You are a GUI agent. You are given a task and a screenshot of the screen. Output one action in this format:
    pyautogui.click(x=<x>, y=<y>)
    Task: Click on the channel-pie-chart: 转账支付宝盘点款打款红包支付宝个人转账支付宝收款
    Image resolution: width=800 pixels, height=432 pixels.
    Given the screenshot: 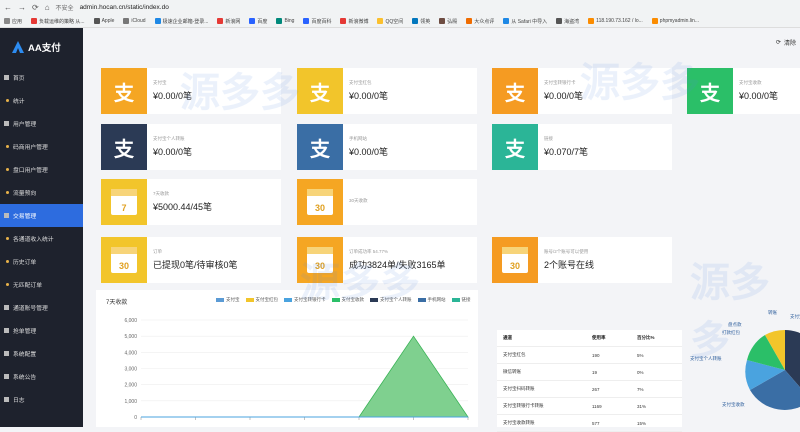 What is the action you would take?
    pyautogui.click(x=745, y=363)
    